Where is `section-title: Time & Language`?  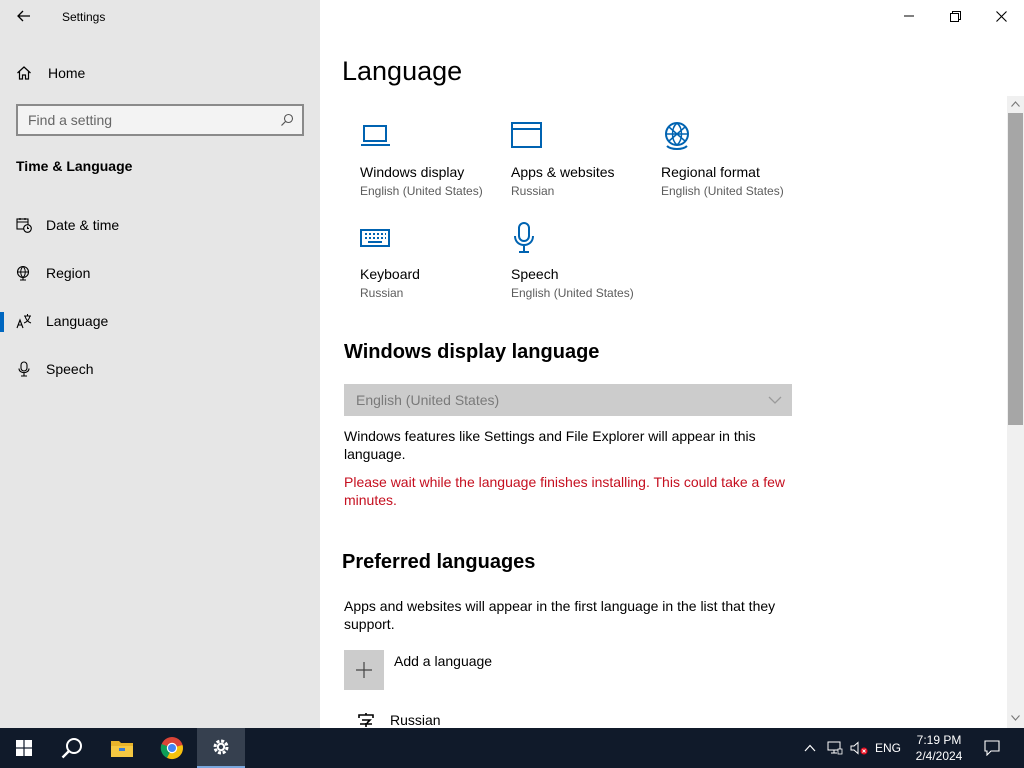
section-title: Time & Language is located at coordinates (74, 166).